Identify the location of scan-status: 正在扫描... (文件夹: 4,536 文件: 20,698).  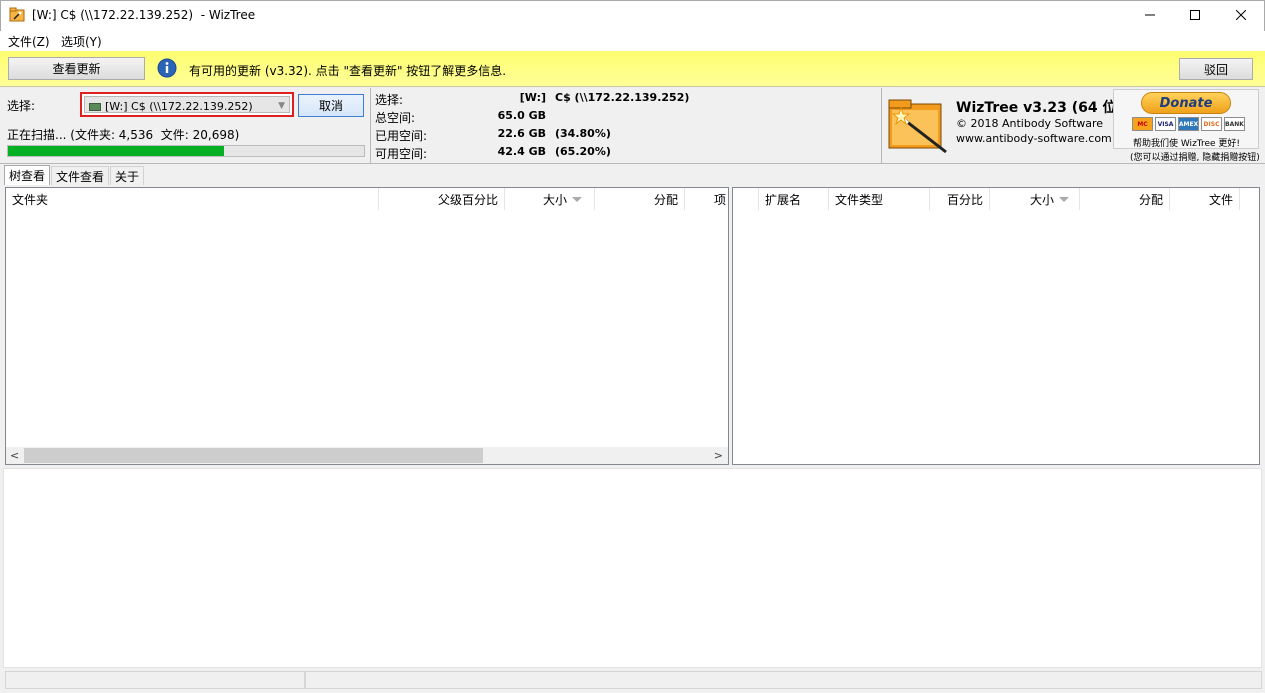
(123, 135).